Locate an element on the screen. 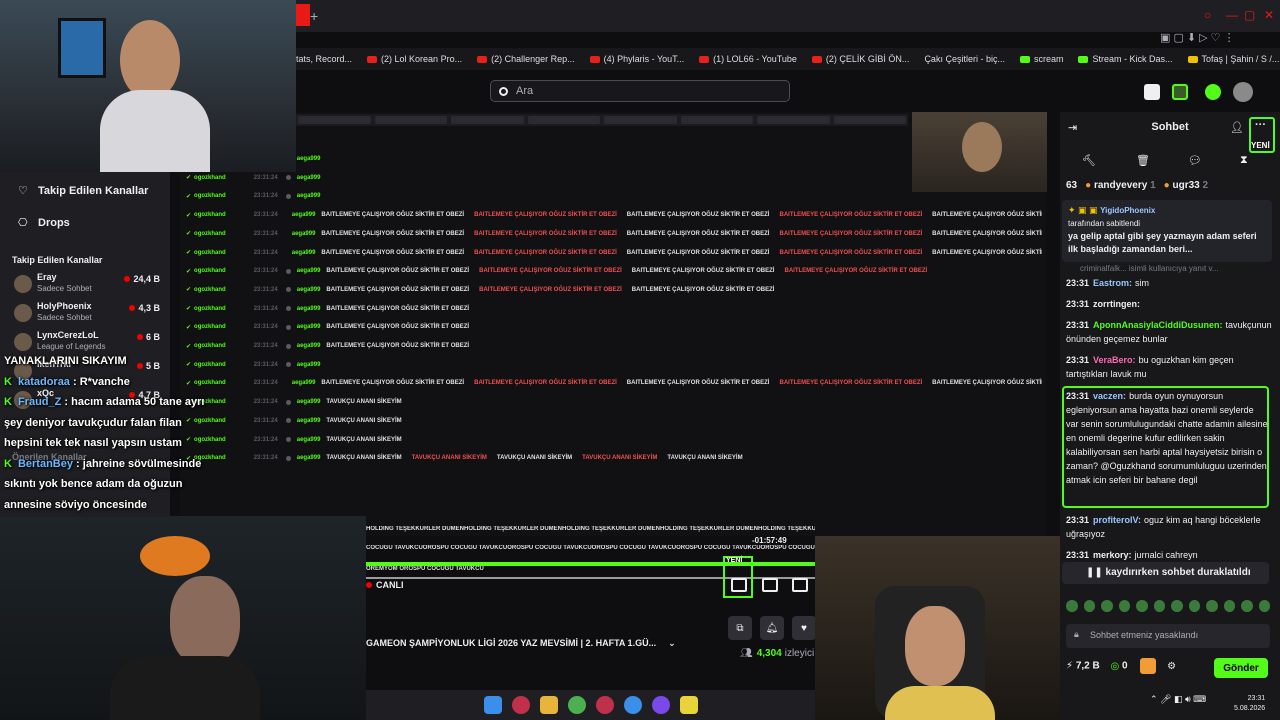  bookmark-item: scream is located at coordinates (1041, 59).